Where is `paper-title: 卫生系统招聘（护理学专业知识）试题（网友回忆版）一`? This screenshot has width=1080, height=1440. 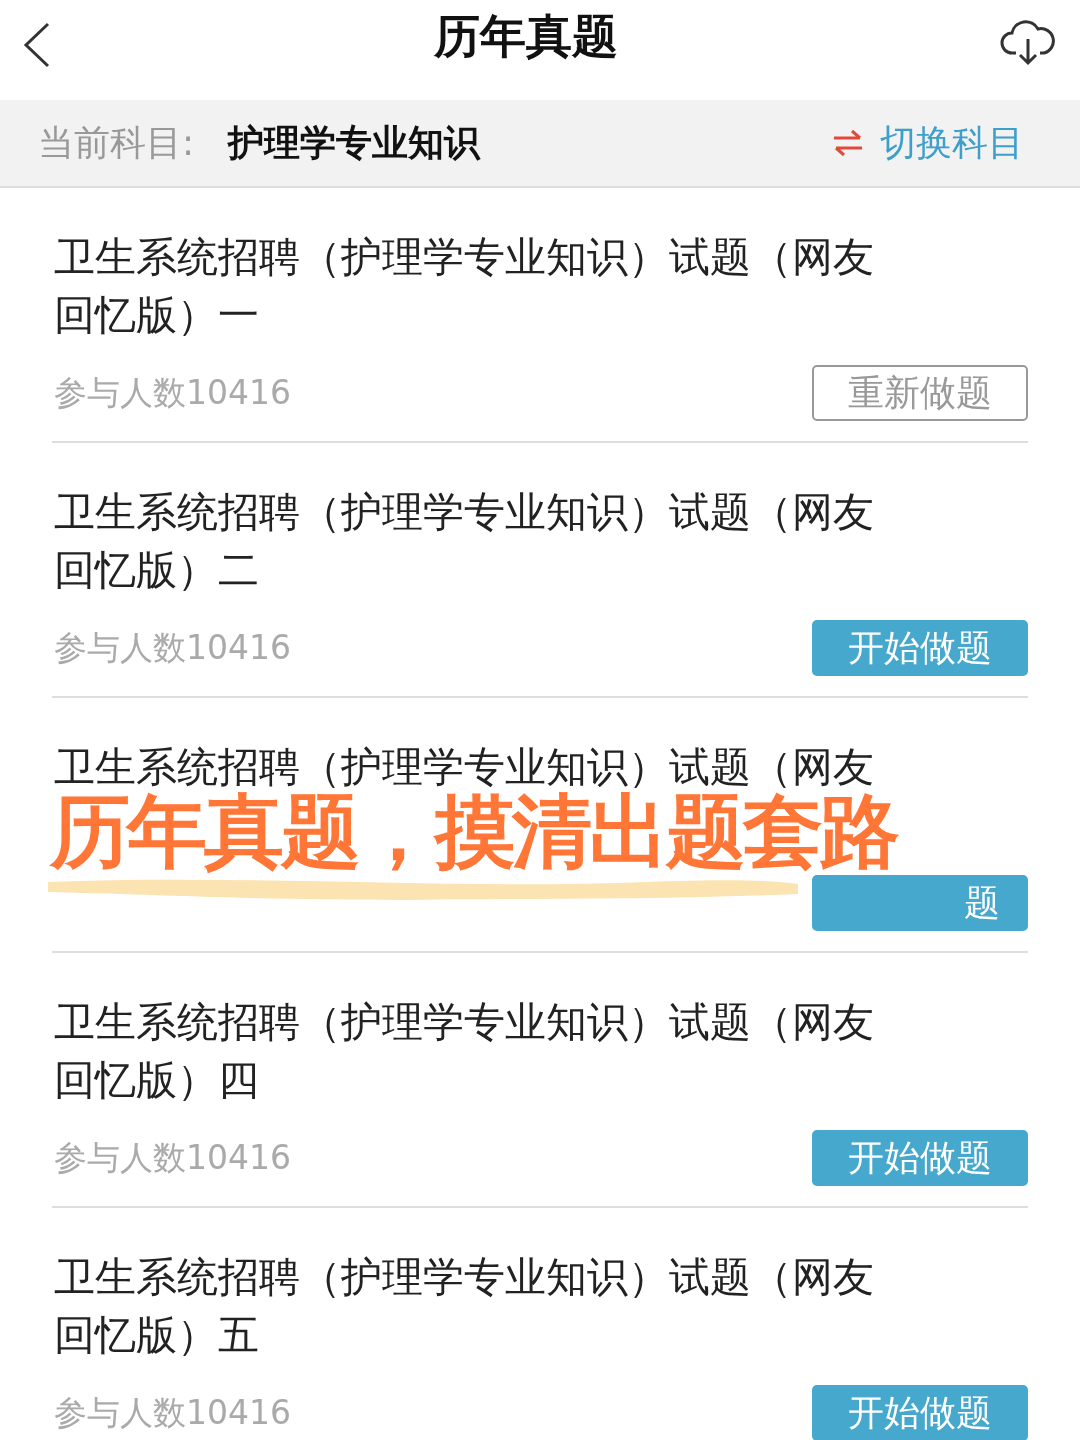 paper-title: 卫生系统招聘（护理学专业知识）试题（网友回忆版）一 is located at coordinates (478, 286).